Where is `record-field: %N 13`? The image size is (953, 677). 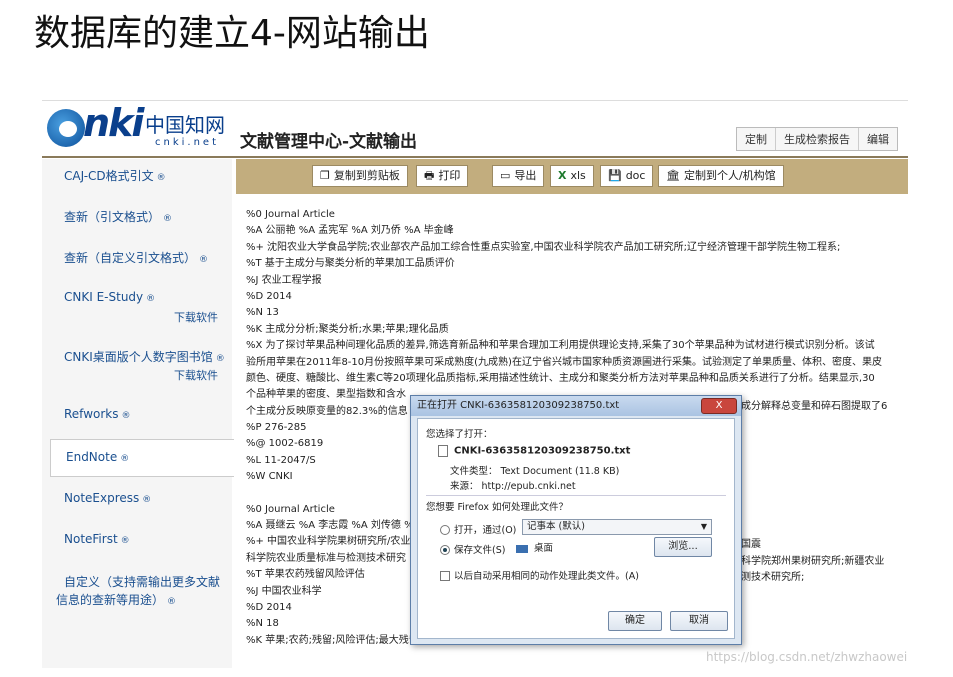 record-field: %N 13 is located at coordinates (262, 313).